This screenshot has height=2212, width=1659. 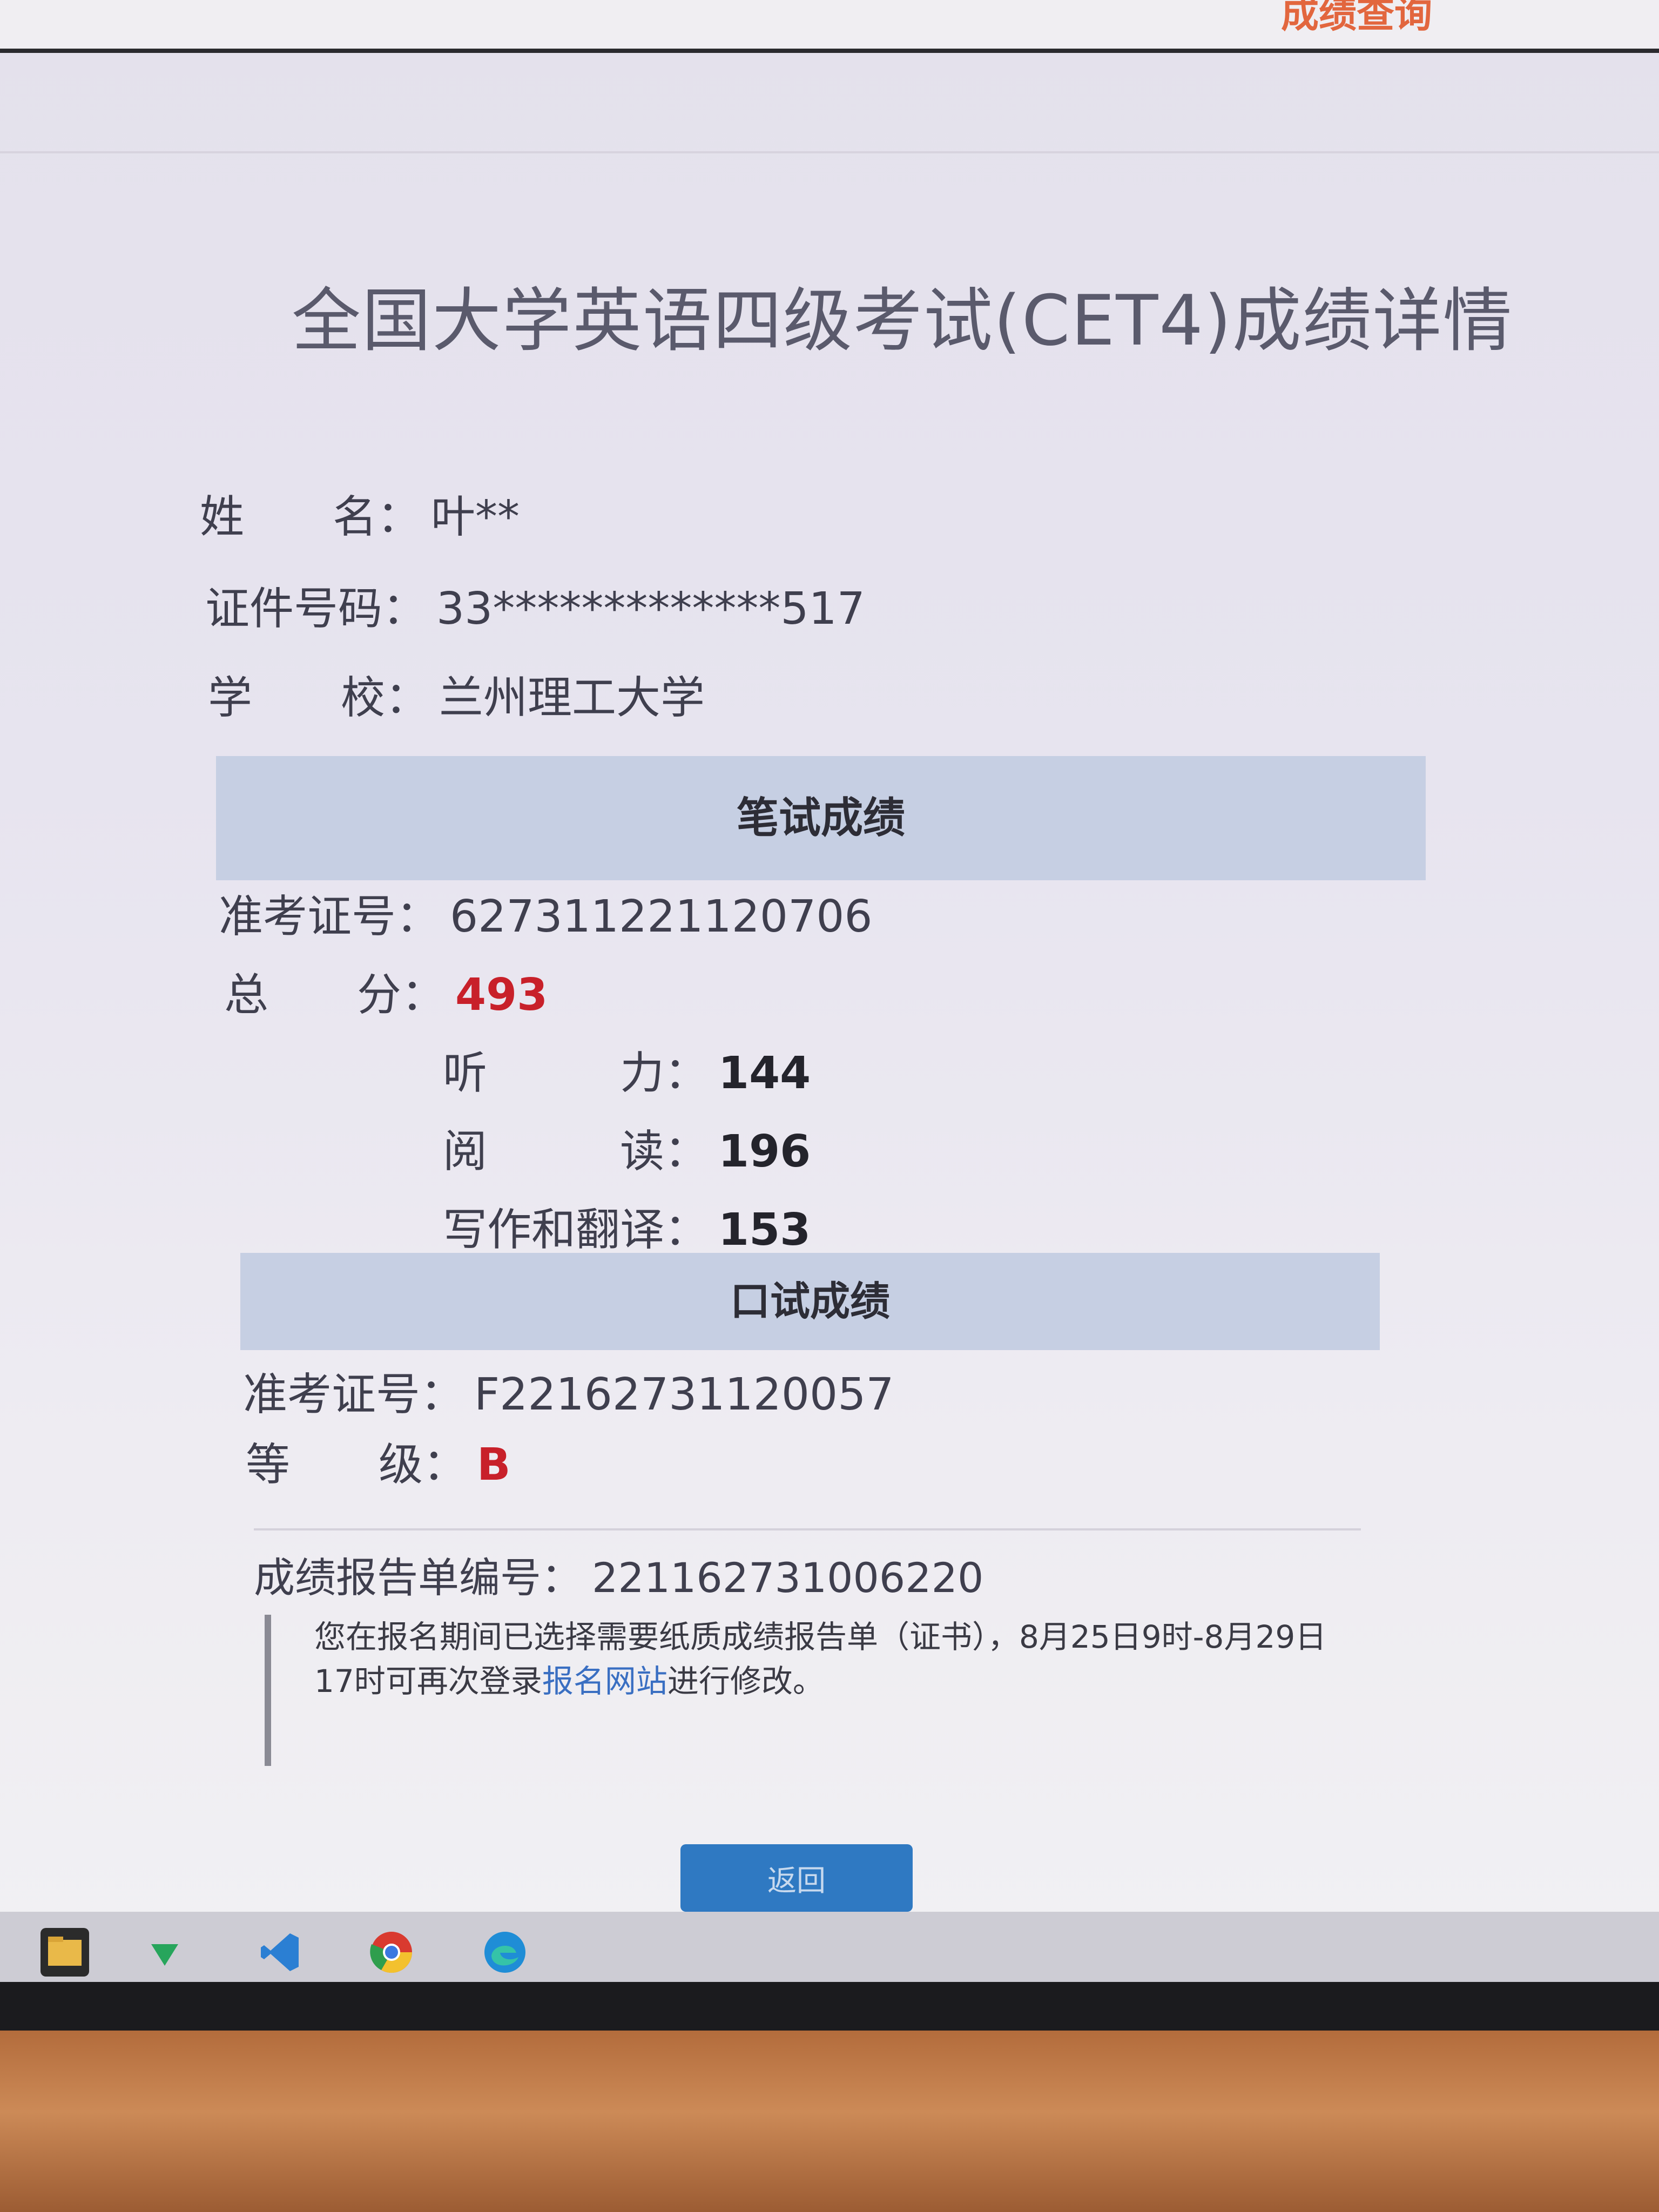 What do you see at coordinates (65, 1952) in the screenshot?
I see `file-explorer-icon` at bounding box center [65, 1952].